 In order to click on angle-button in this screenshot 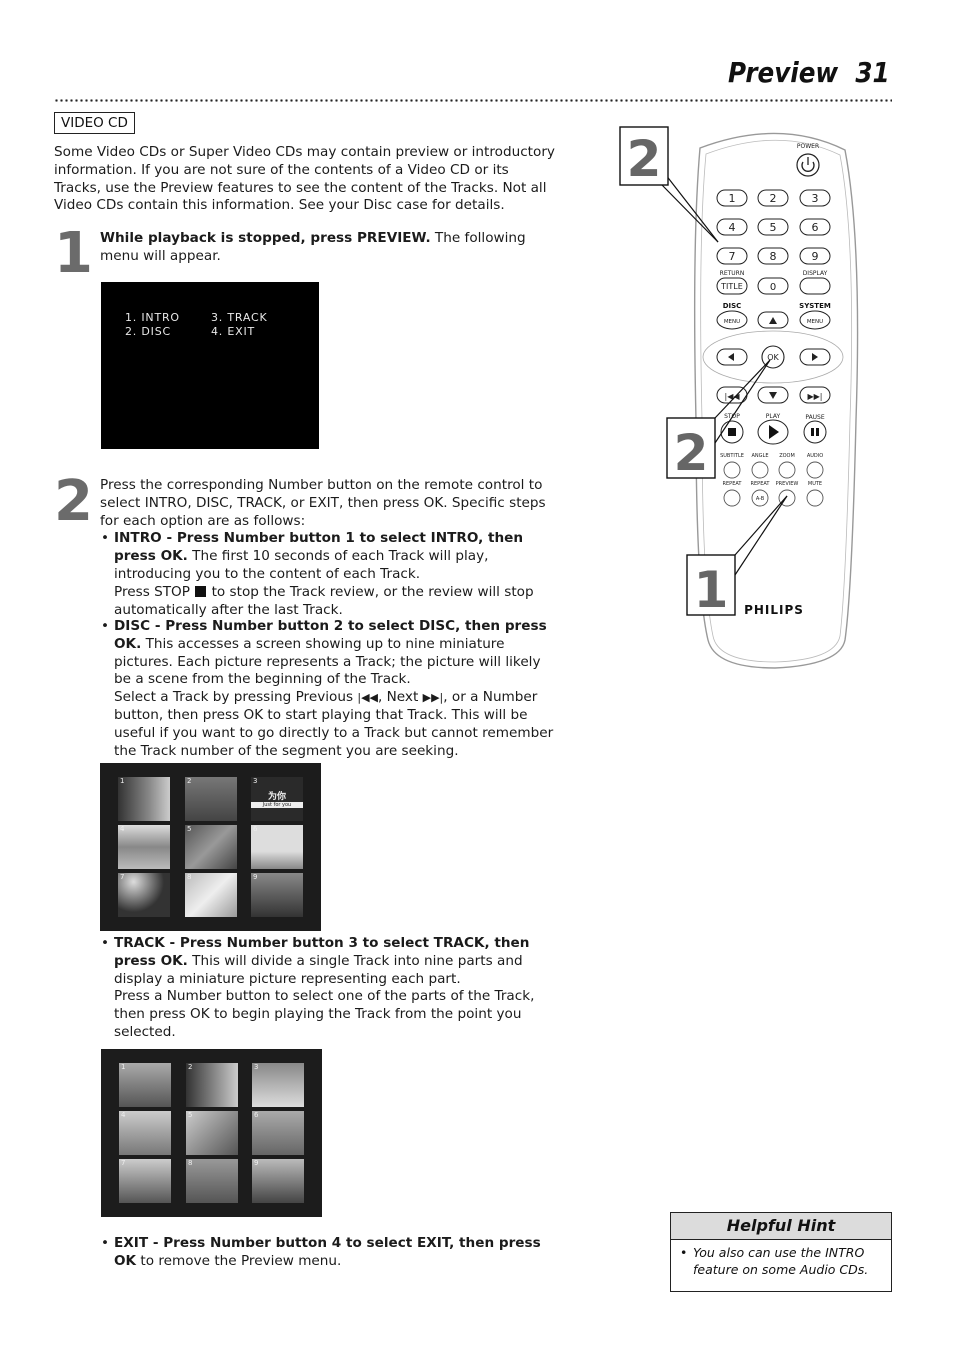, I will do `click(760, 470)`.